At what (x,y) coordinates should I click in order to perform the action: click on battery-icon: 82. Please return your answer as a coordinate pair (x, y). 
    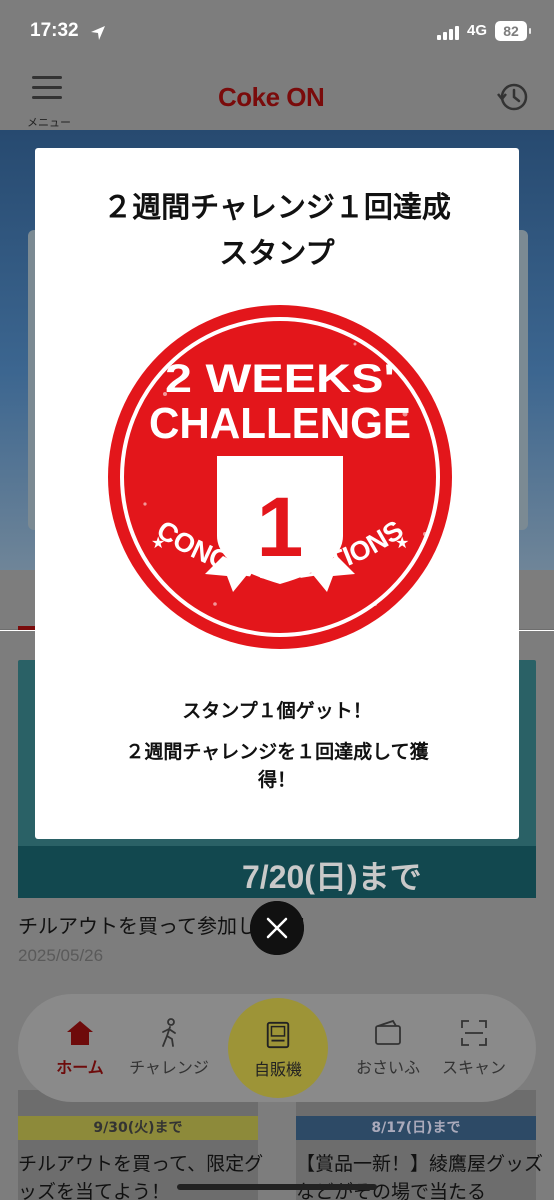
    Looking at the image, I should click on (513, 31).